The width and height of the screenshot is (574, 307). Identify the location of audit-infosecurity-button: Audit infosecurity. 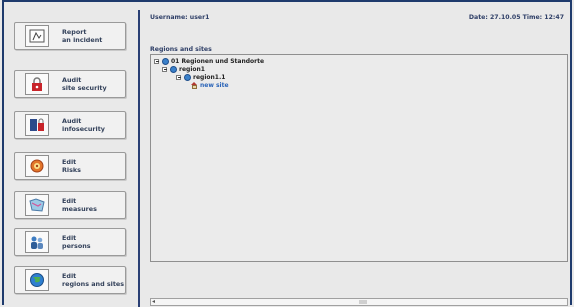
(70, 125).